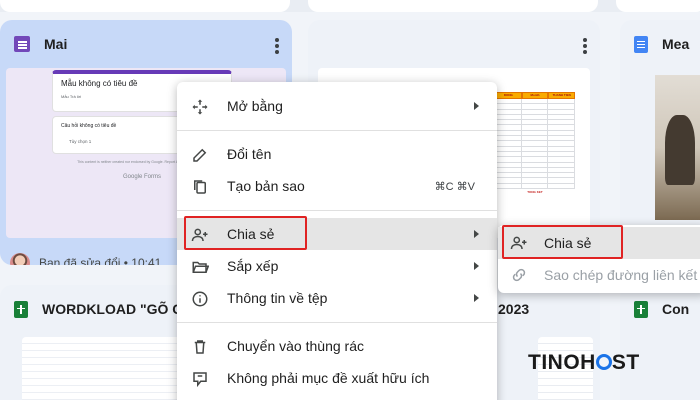 The height and width of the screenshot is (400, 700). Describe the element at coordinates (588, 362) in the screenshot. I see `watermark-part: H` at that location.